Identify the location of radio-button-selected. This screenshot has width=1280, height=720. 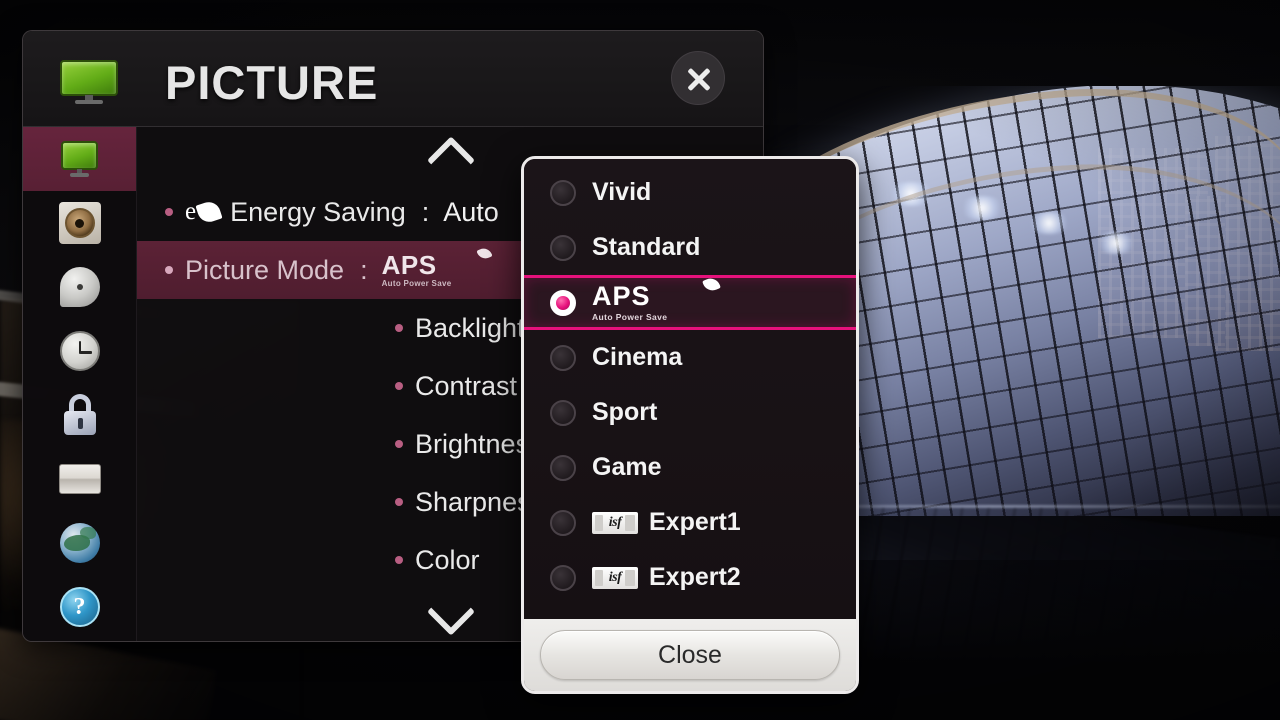
(563, 302).